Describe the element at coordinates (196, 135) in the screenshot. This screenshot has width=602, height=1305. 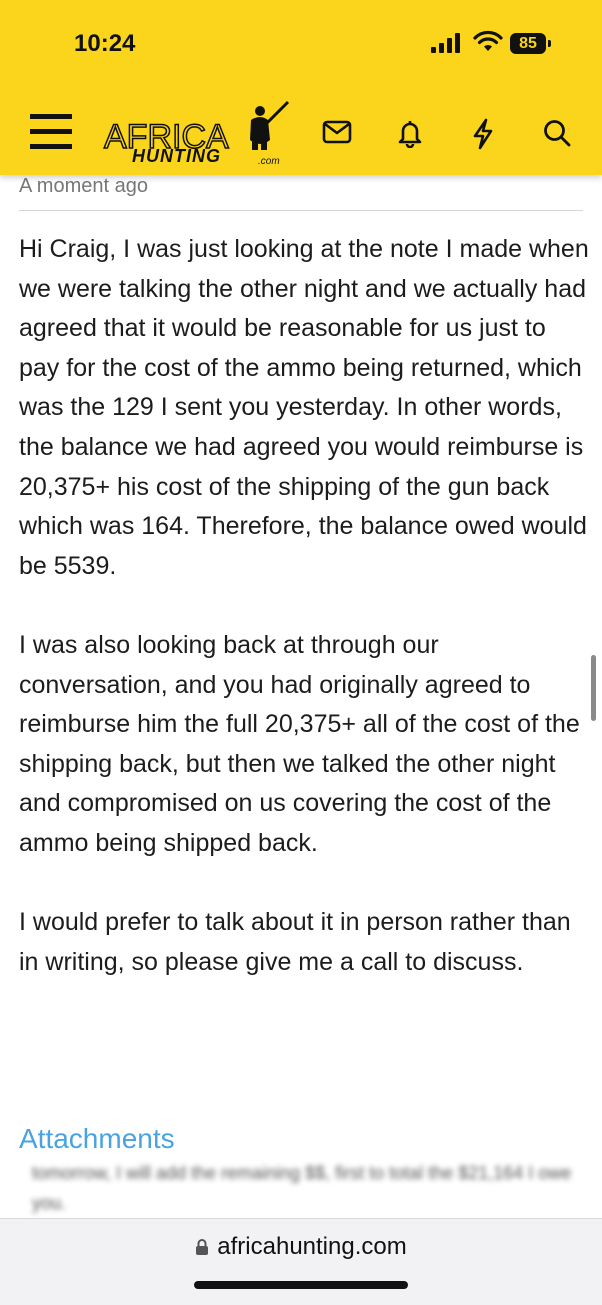
I see `site-logo: AFRICA HUNTING .com` at that location.